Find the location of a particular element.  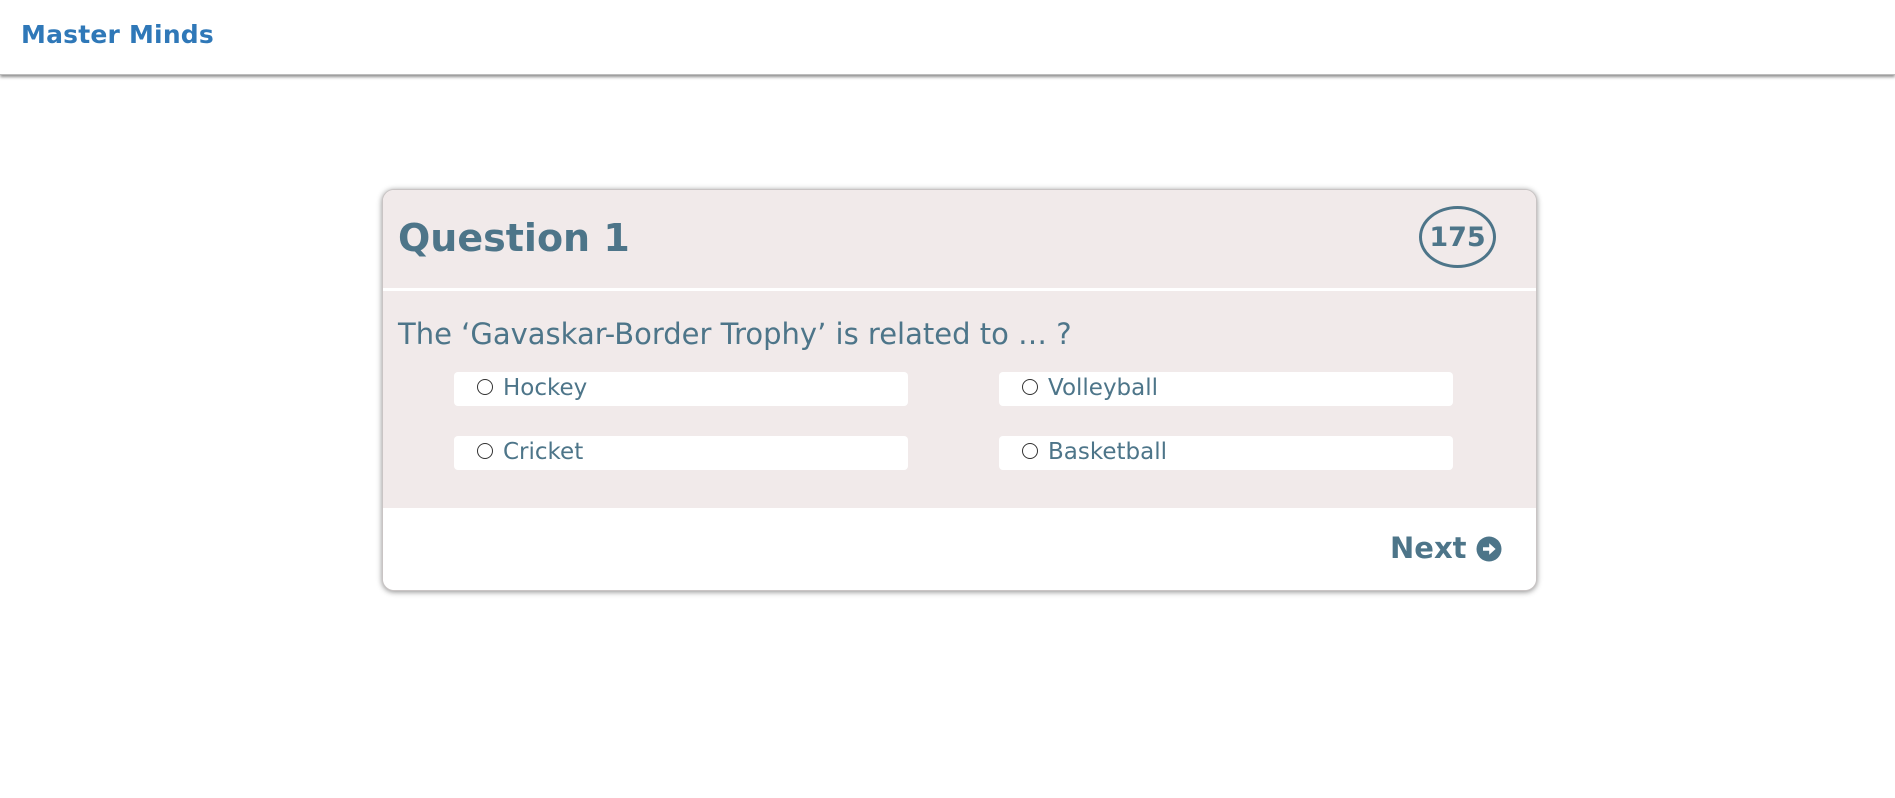

brand-link: Master Minds is located at coordinates (117, 34).